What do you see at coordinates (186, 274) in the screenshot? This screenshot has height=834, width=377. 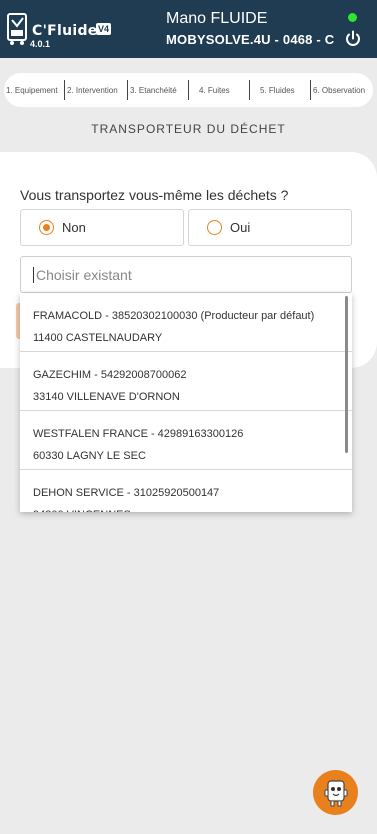 I see `carrier-search-input: Choisir existant` at bounding box center [186, 274].